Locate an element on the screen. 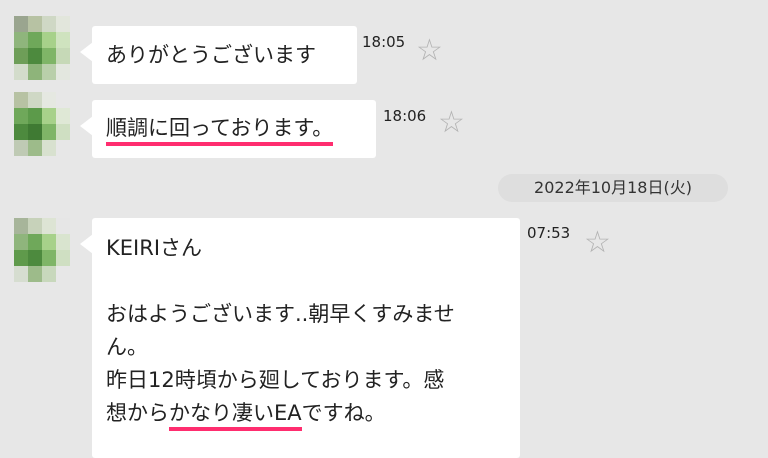 The height and width of the screenshot is (458, 768). greeting-line: KEIRIさん is located at coordinates (154, 248).